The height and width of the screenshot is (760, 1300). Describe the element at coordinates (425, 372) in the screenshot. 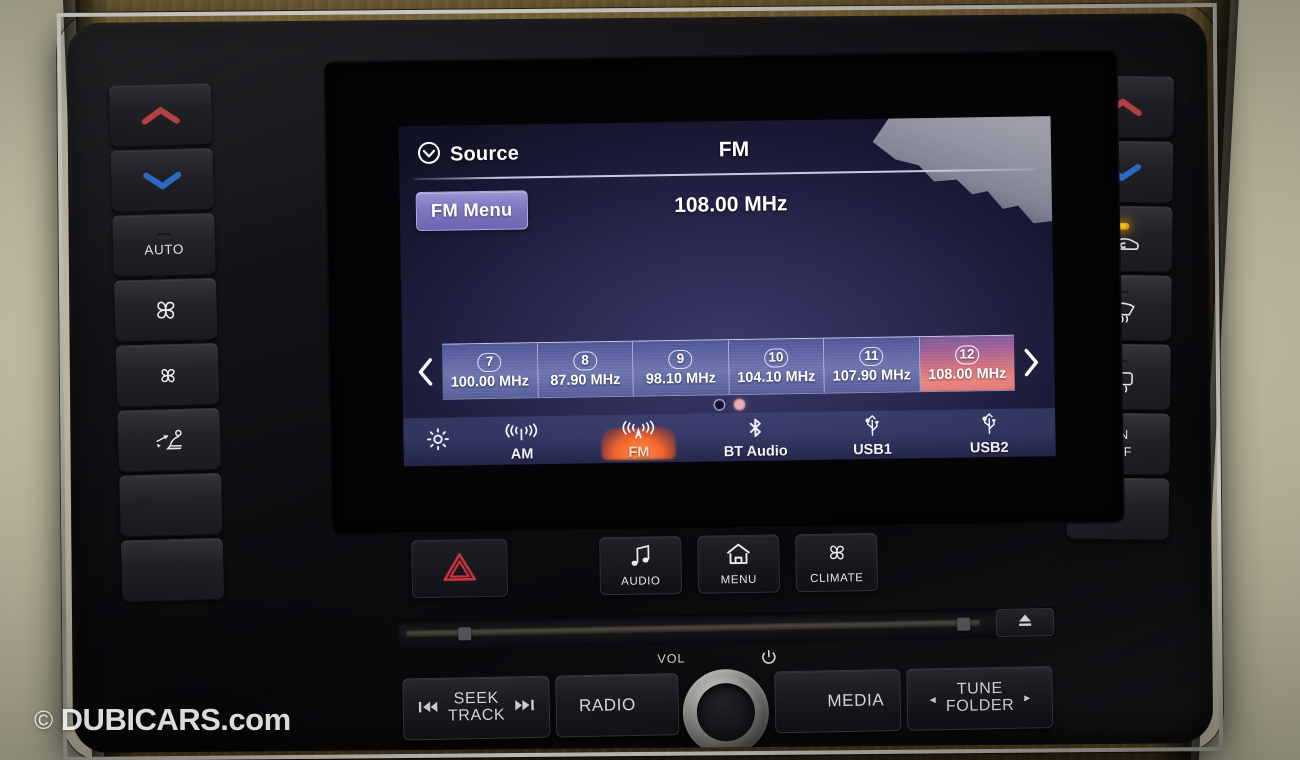

I see `preset-prev-arrow` at that location.